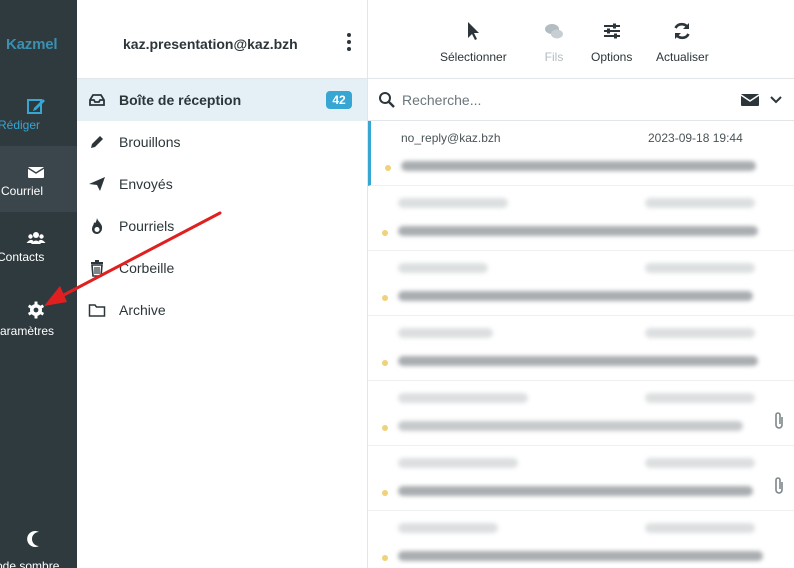  I want to click on paper-plane-icon, so click(97, 184).